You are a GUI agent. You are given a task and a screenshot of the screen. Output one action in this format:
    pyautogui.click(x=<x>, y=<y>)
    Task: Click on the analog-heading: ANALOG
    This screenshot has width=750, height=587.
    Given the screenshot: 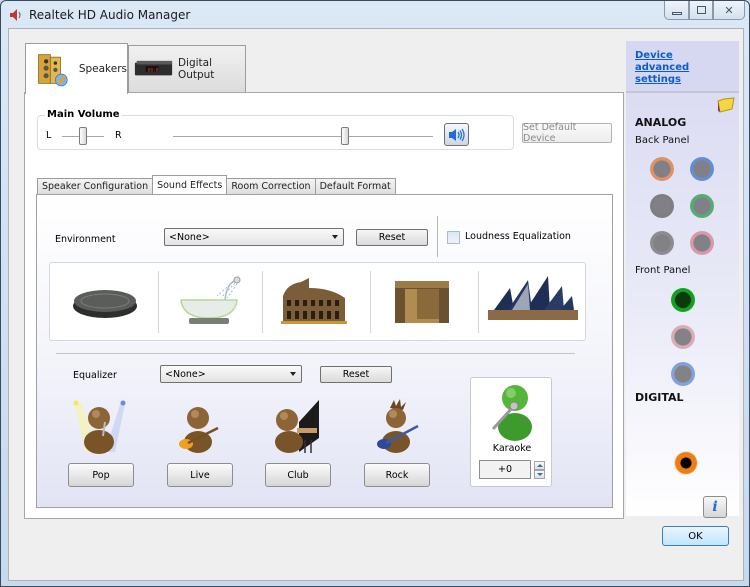 What is the action you would take?
    pyautogui.click(x=661, y=122)
    